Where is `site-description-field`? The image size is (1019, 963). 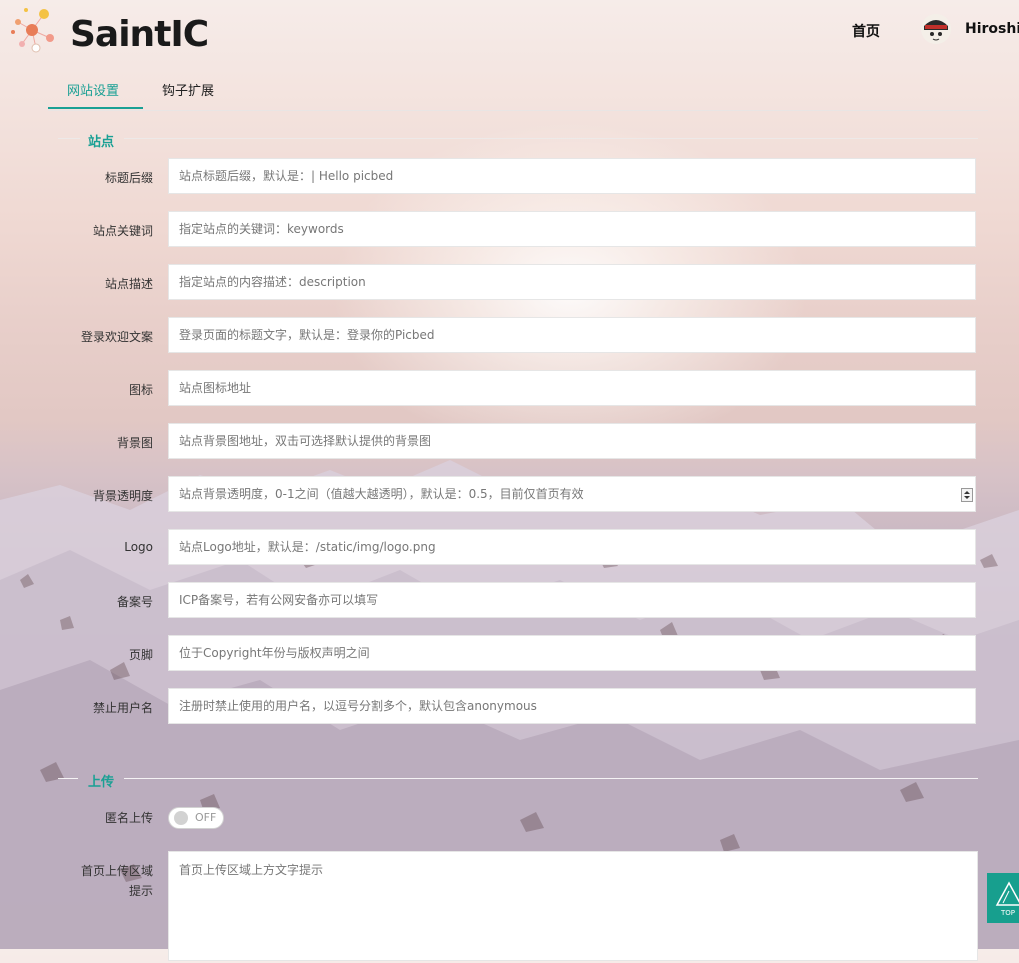 site-description-field is located at coordinates (572, 282).